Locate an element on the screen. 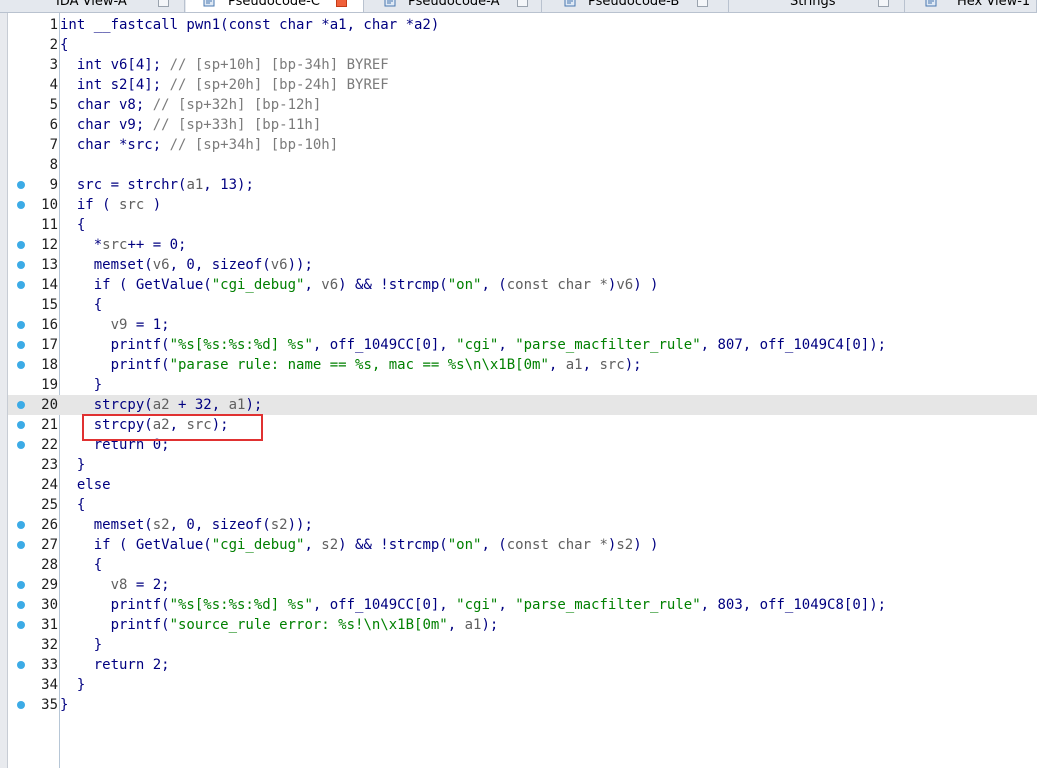 This screenshot has height=768, width=1037. code-token: ) is located at coordinates (153, 205).